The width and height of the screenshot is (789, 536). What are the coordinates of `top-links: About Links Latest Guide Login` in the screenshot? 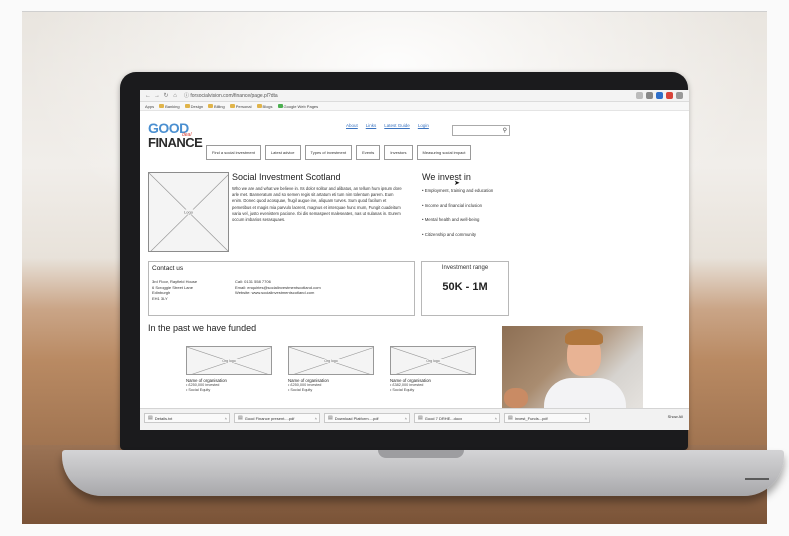 It's located at (387, 125).